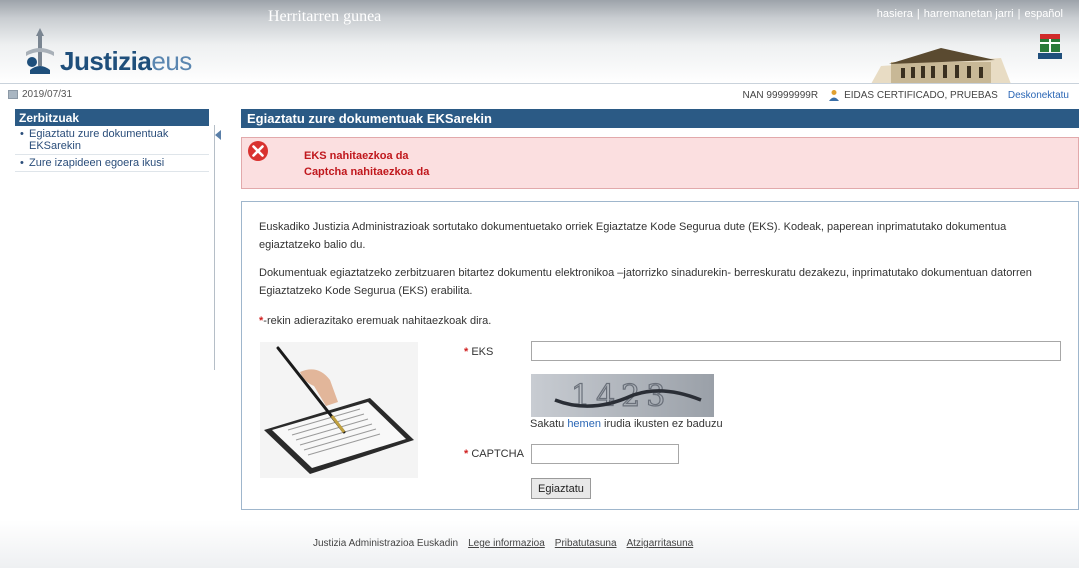 The width and height of the screenshot is (1079, 568). What do you see at coordinates (258, 151) in the screenshot?
I see `error-icon` at bounding box center [258, 151].